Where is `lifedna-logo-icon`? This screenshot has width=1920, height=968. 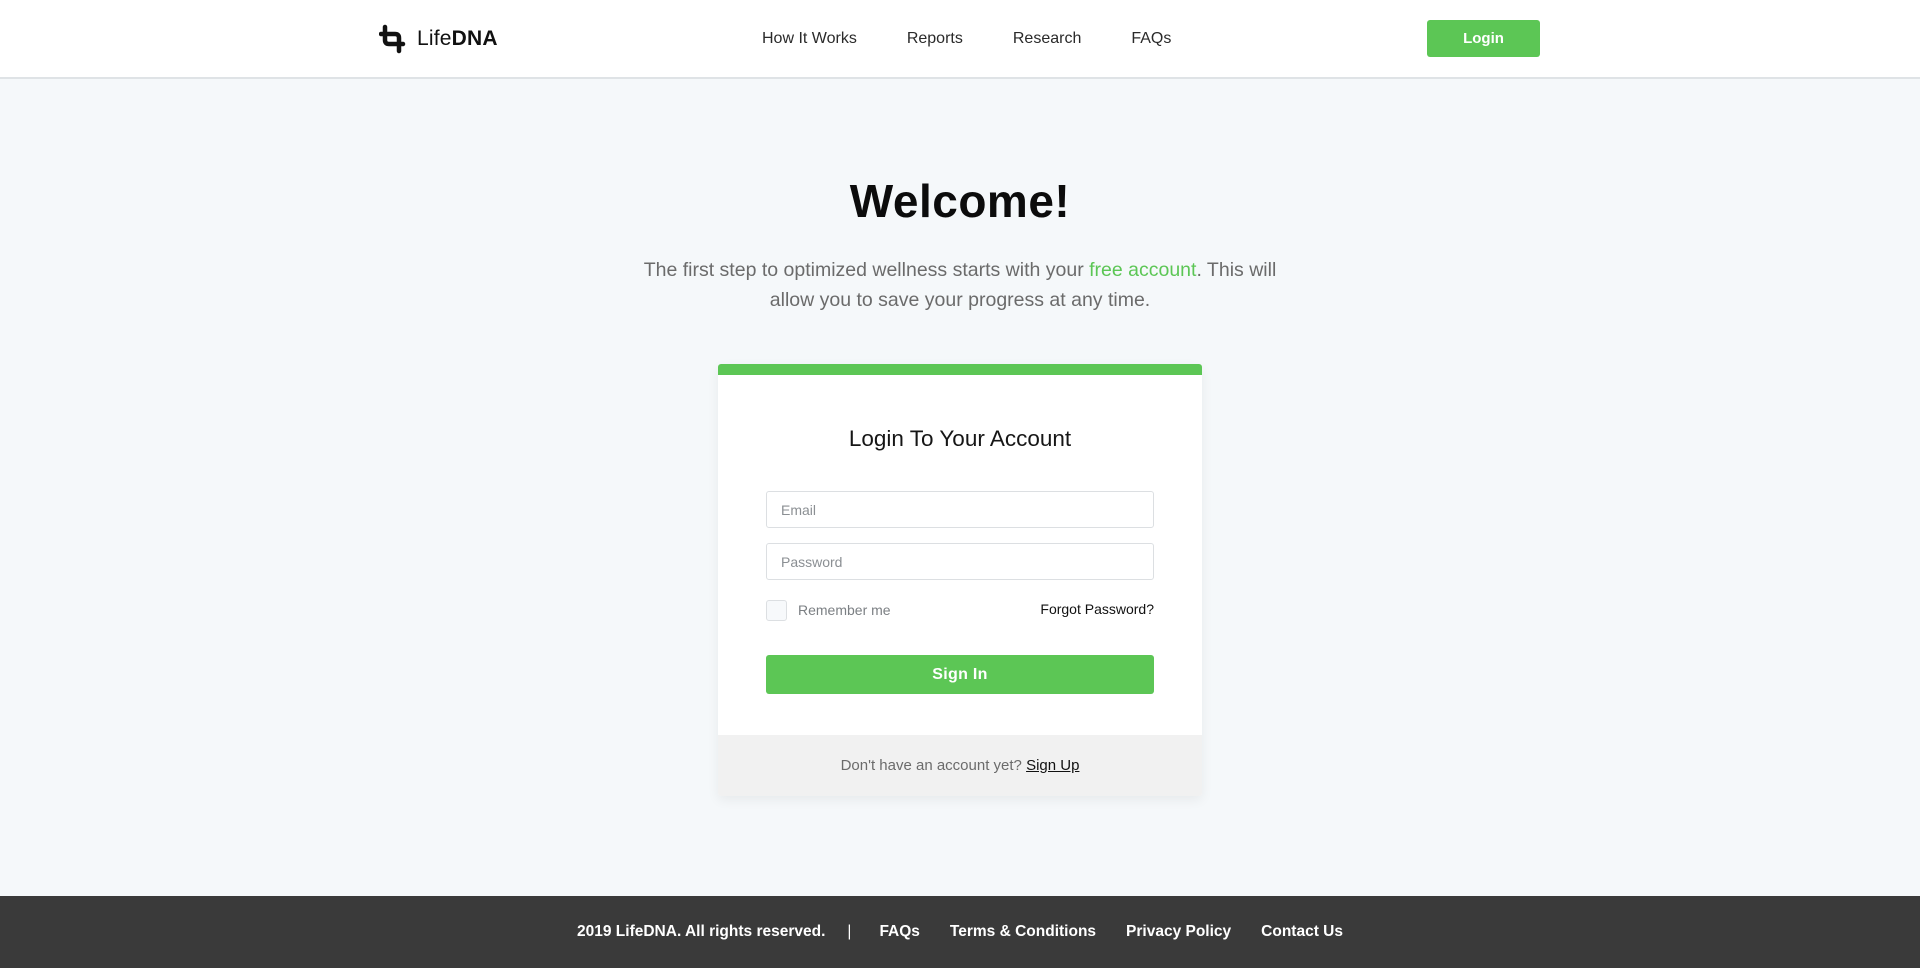
lifedna-logo-icon is located at coordinates (392, 39).